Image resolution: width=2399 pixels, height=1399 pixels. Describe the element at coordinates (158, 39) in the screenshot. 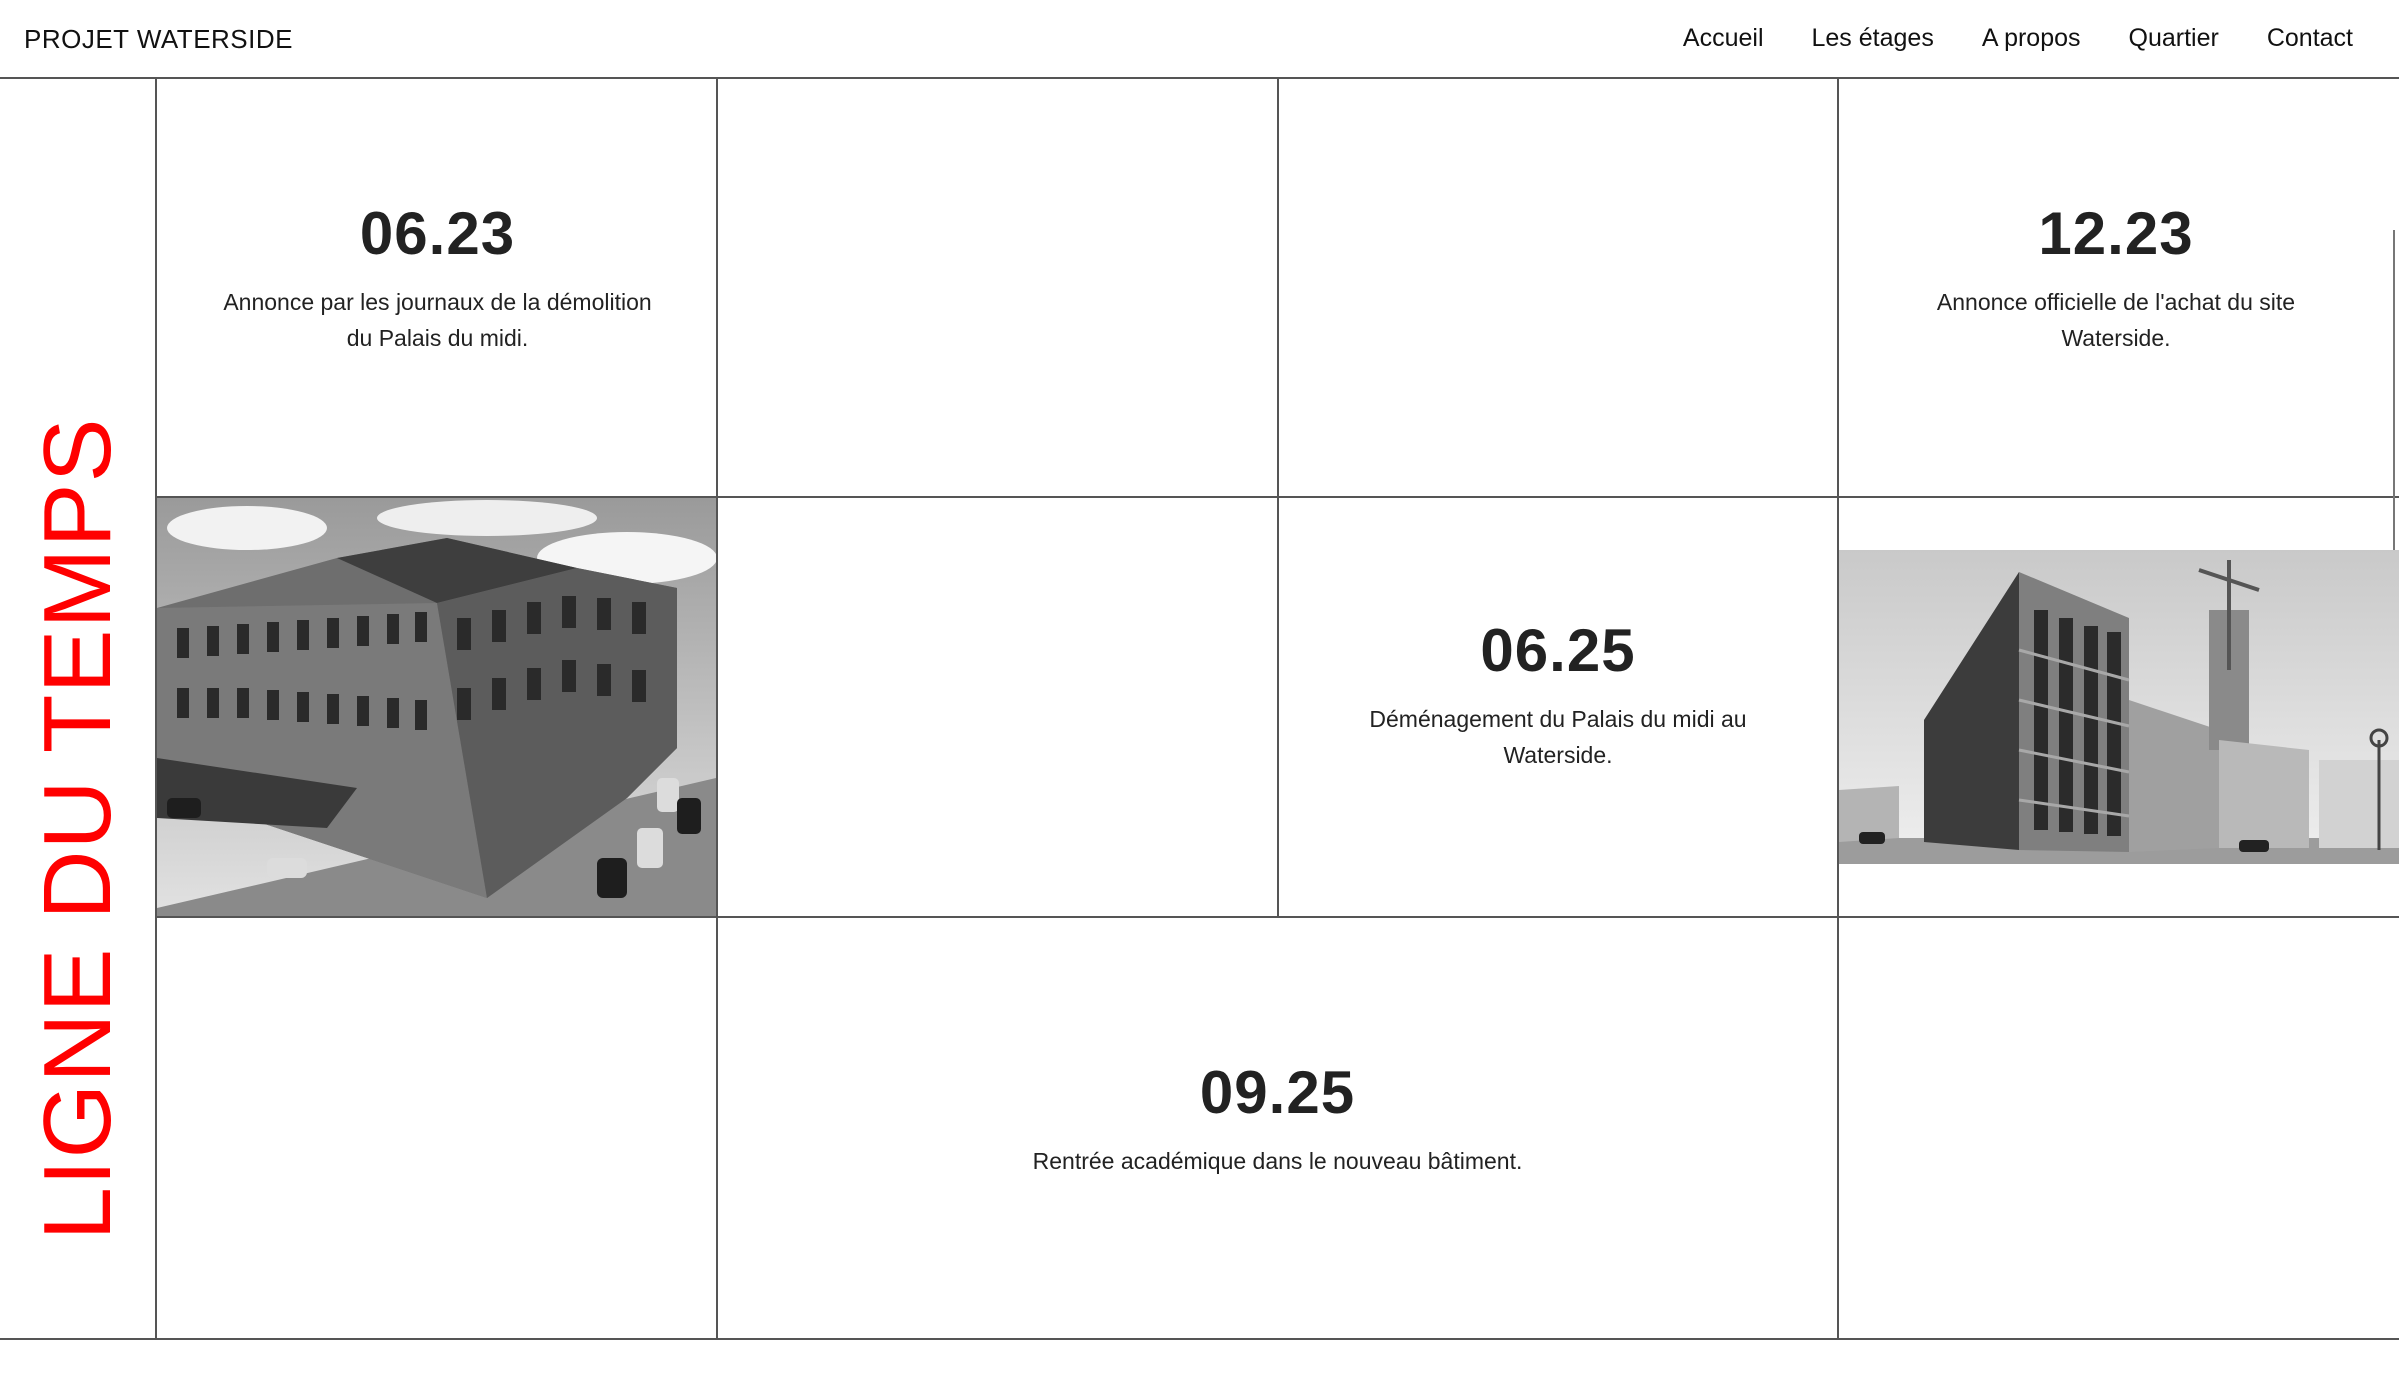

I see `site-brand: PROJET WATERSIDE` at that location.